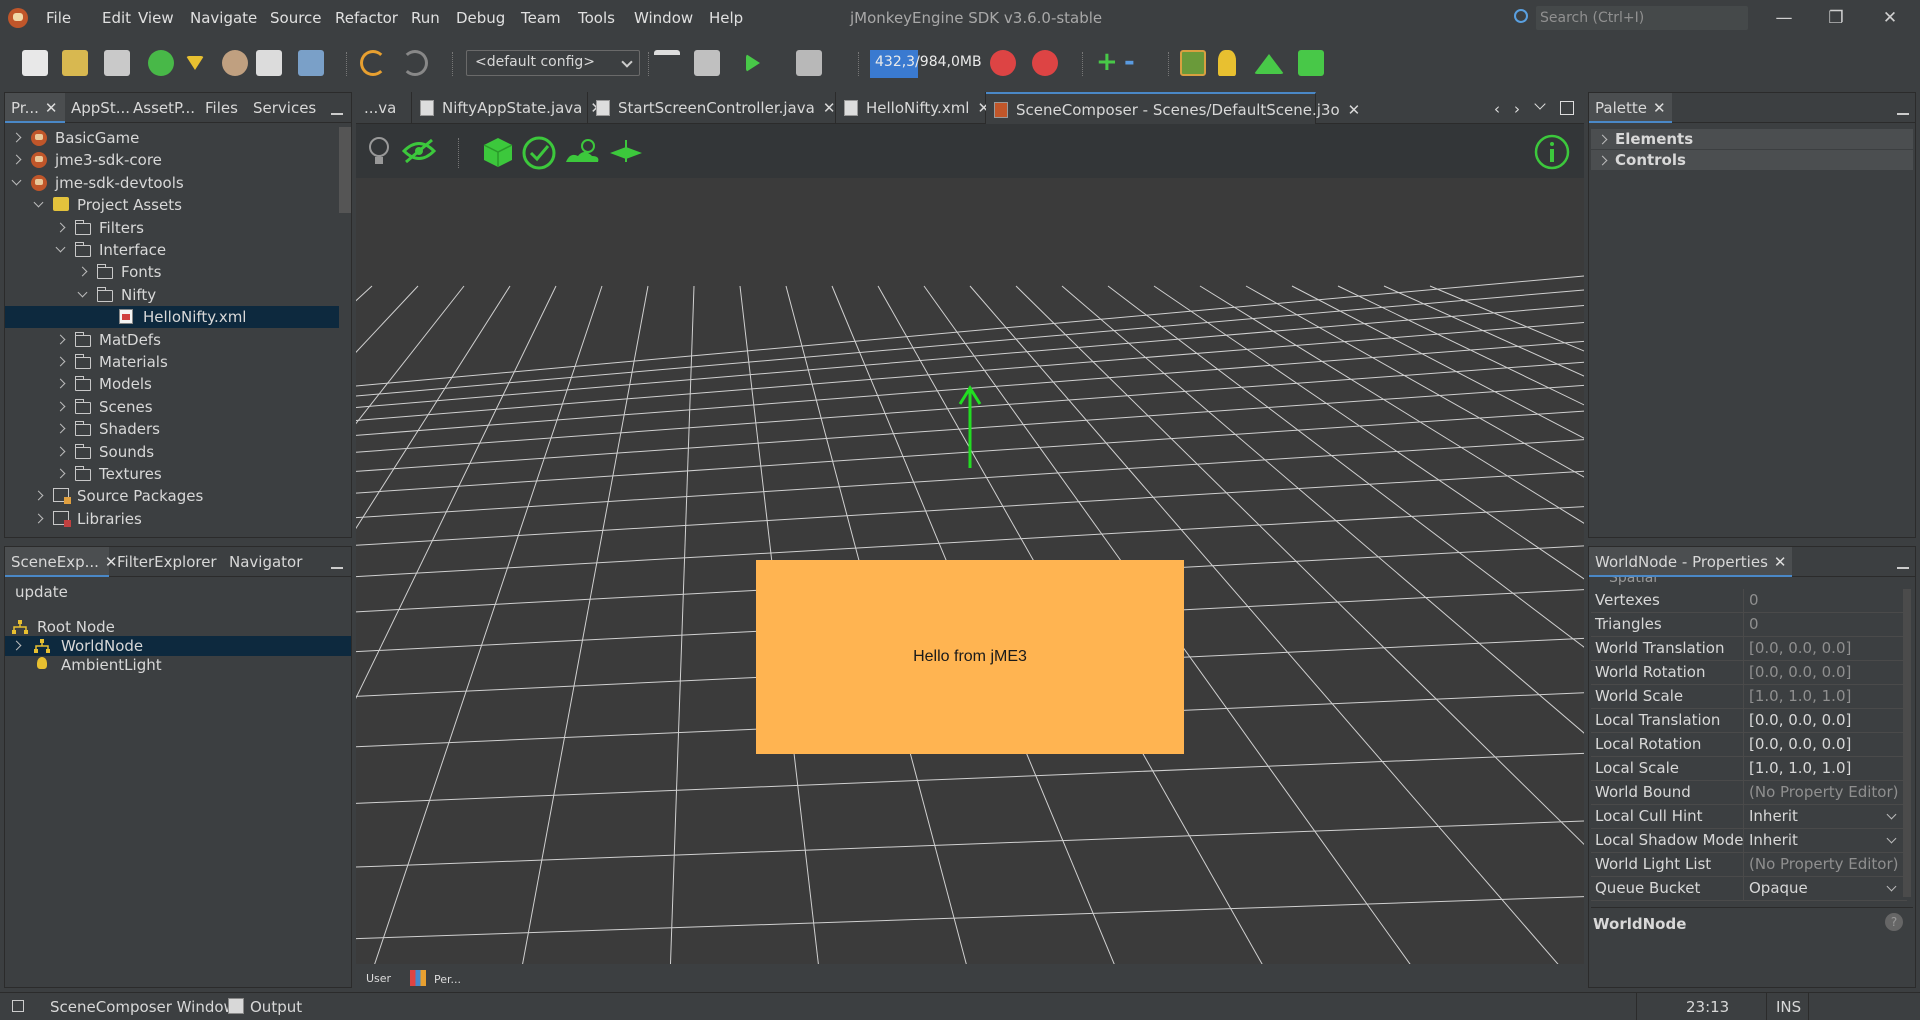  What do you see at coordinates (539, 153) in the screenshot?
I see `check-circle-icon` at bounding box center [539, 153].